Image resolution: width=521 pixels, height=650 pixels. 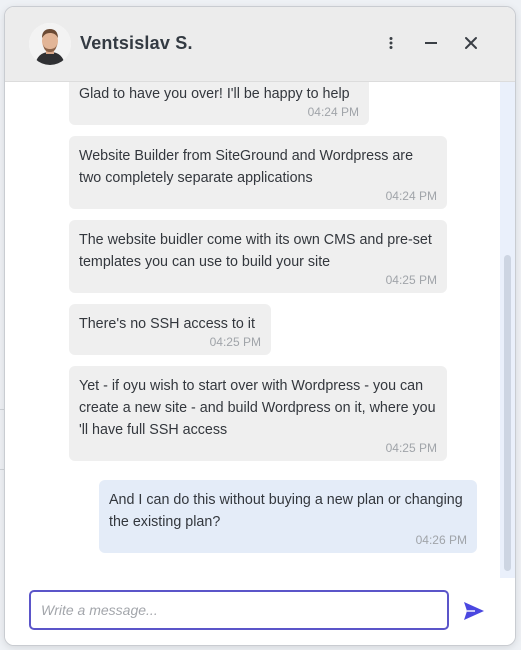 I want to click on minimize-button, so click(x=431, y=43).